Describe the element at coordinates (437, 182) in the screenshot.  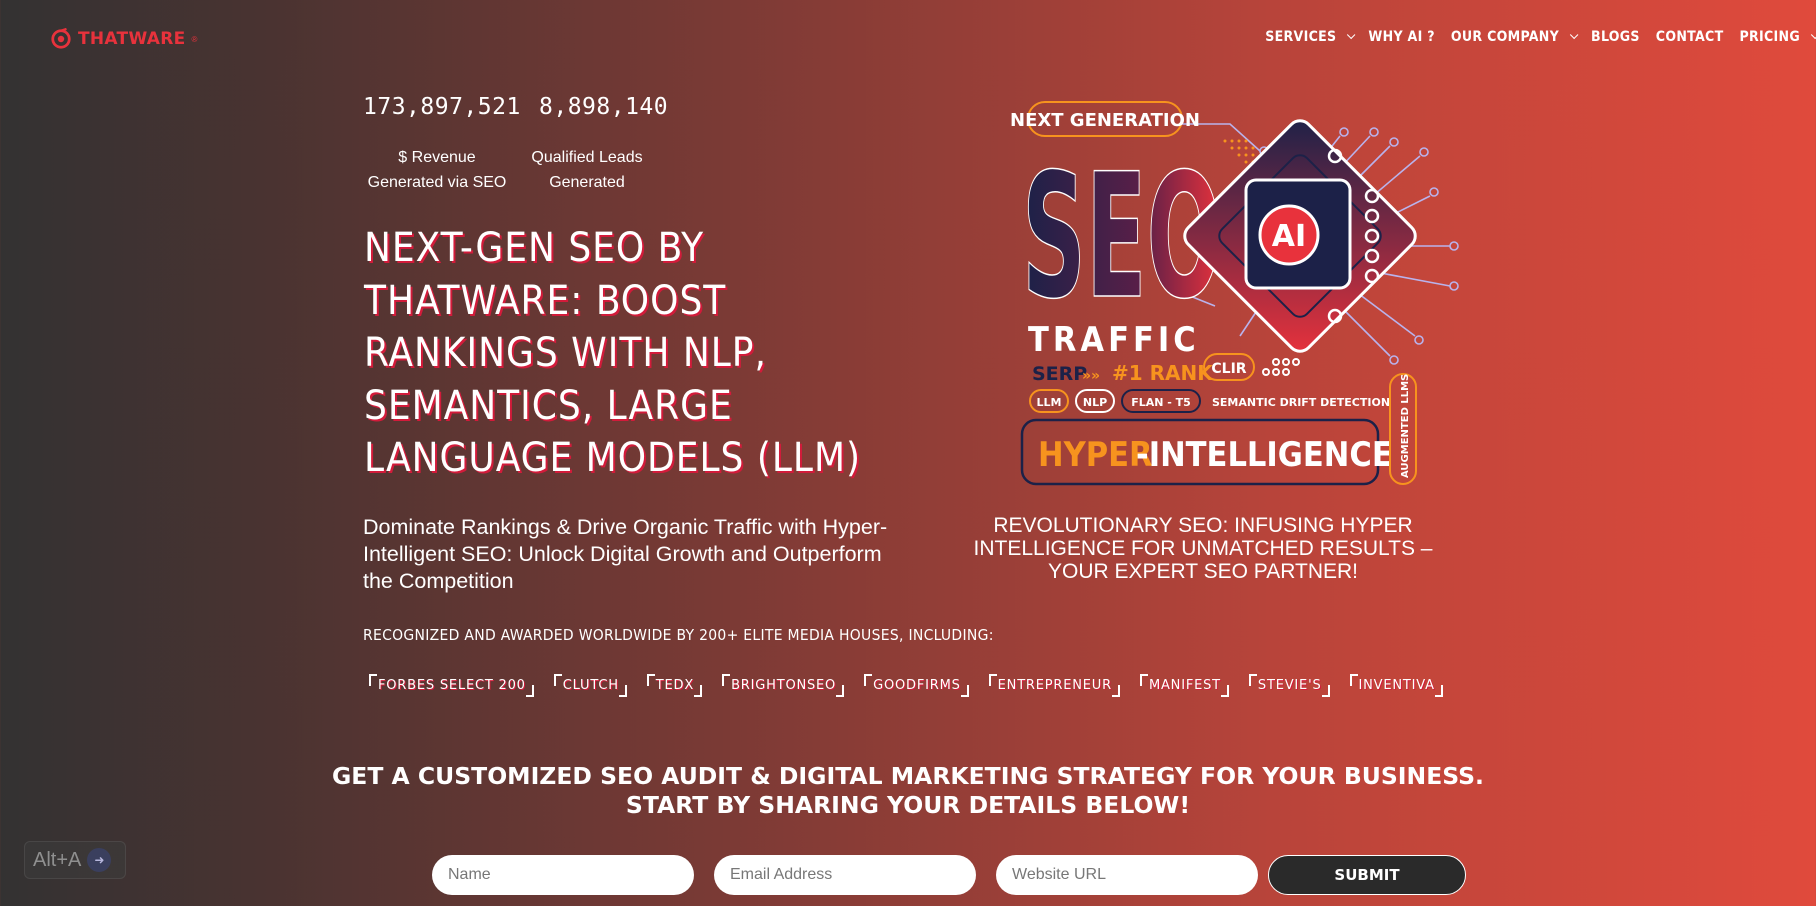
I see `stat-revenue-label-line2: Generated via SEO` at that location.